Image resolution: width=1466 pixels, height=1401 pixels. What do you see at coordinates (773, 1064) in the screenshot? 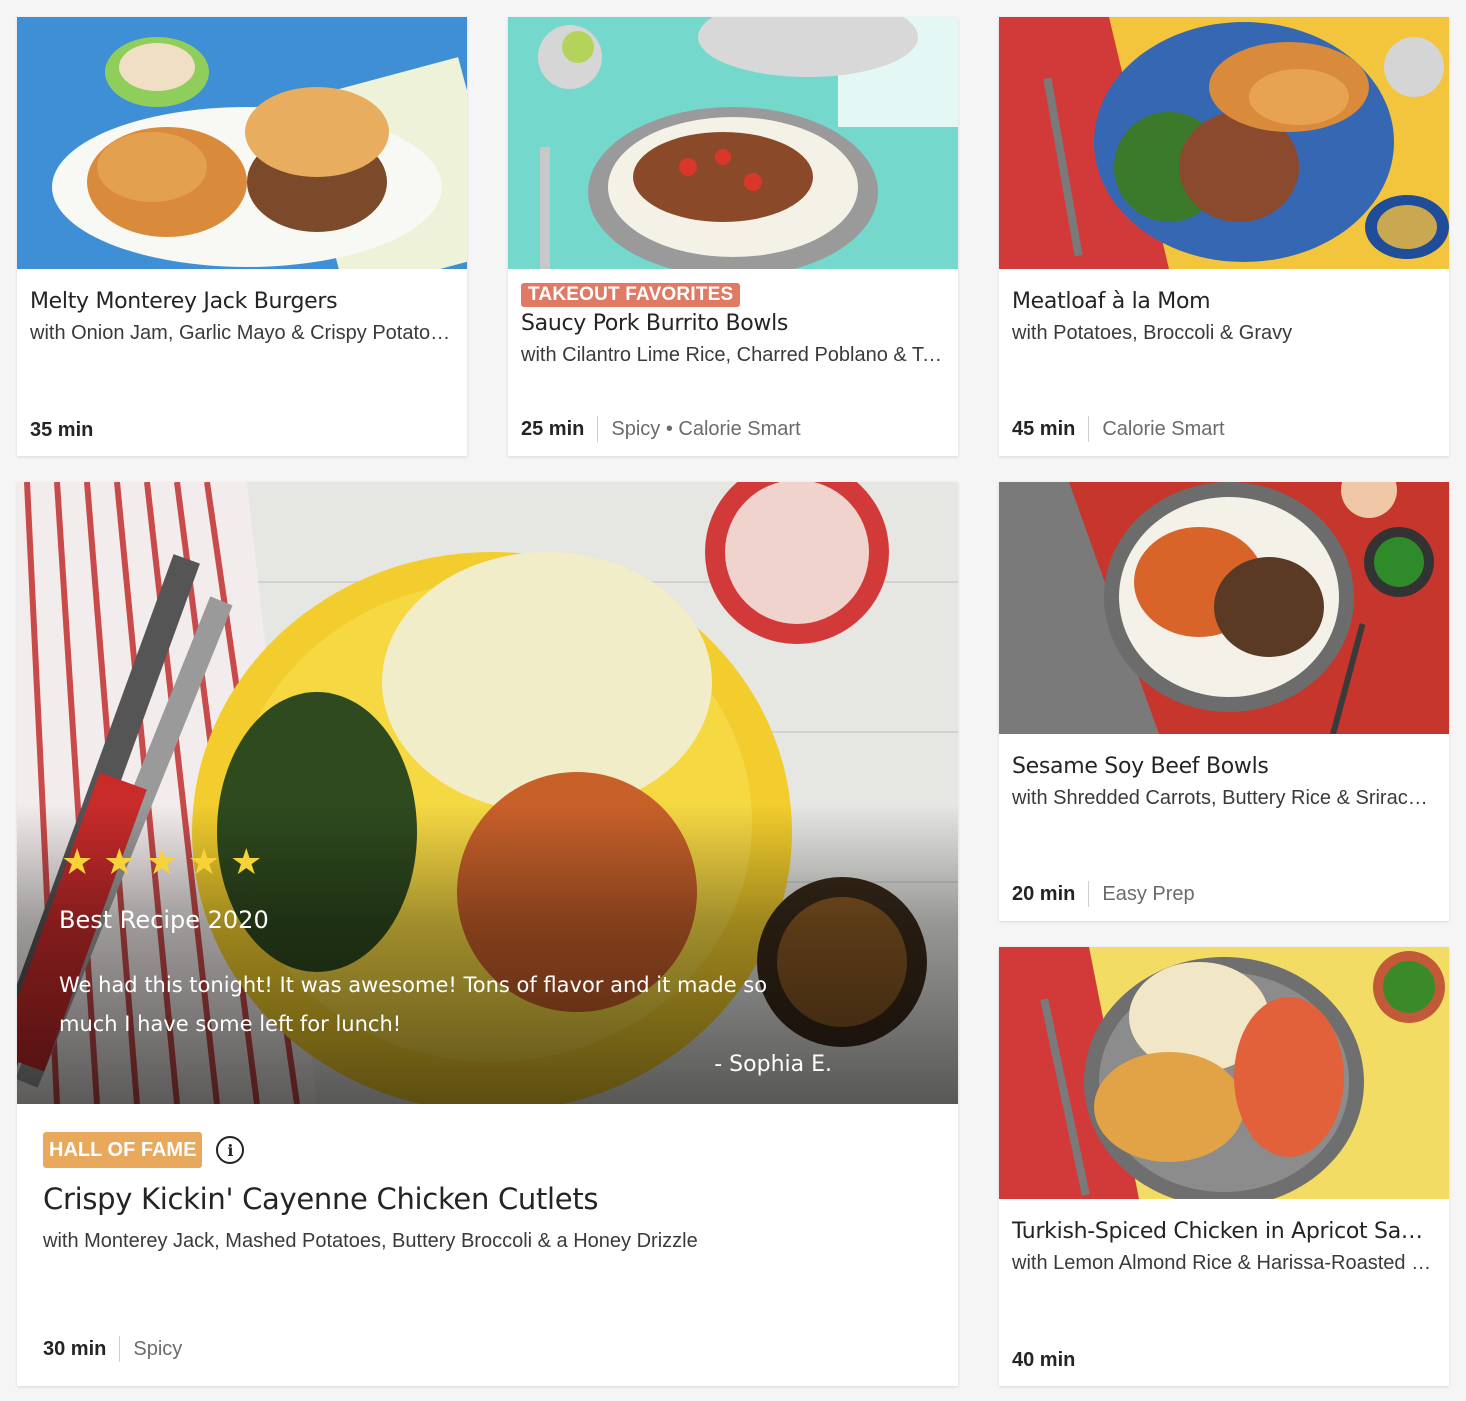
I see `review-author: - Sophia E.` at bounding box center [773, 1064].